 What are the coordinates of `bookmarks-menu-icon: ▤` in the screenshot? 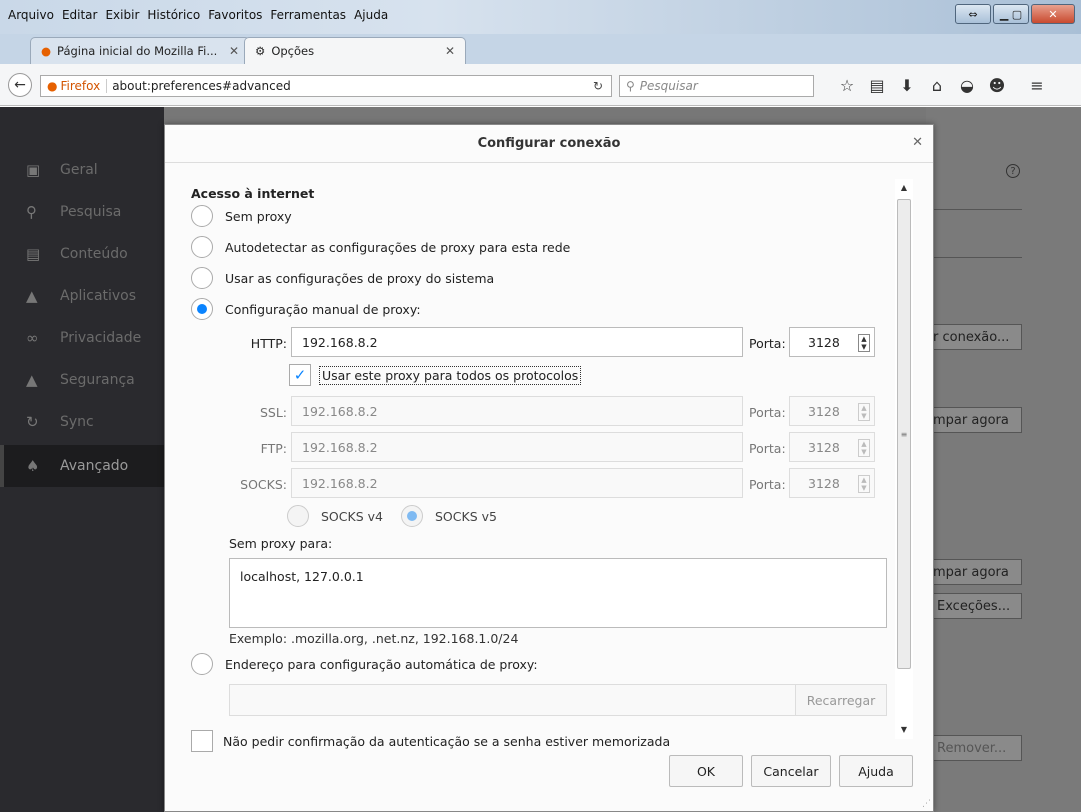 It's located at (877, 85).